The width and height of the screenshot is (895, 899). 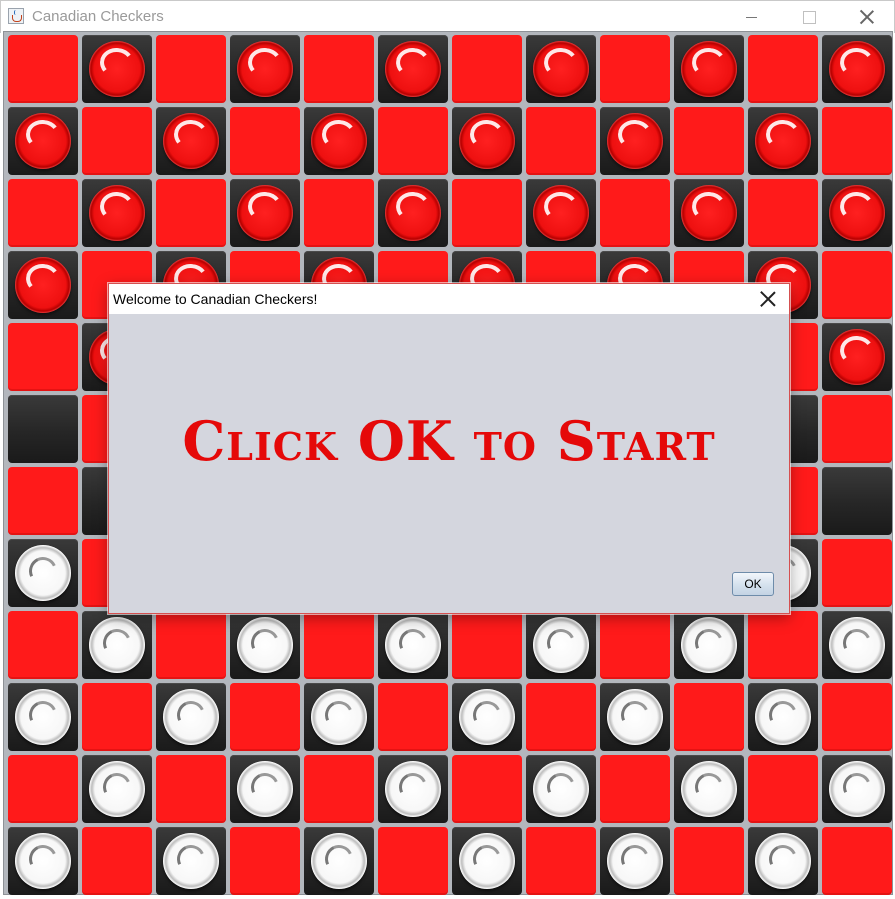 What do you see at coordinates (867, 17) in the screenshot?
I see `close-button` at bounding box center [867, 17].